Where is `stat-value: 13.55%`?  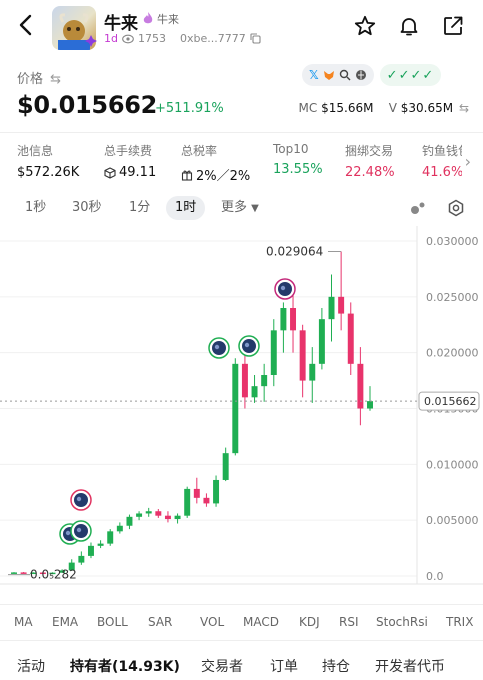
stat-value: 13.55% is located at coordinates (298, 169).